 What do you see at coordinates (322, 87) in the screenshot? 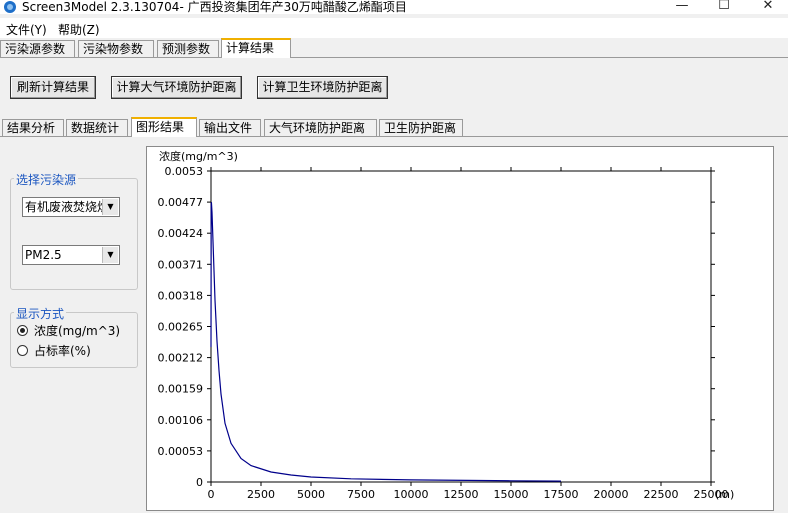
I see `calc-health-distance-button: 计算卫生环境防护距离` at bounding box center [322, 87].